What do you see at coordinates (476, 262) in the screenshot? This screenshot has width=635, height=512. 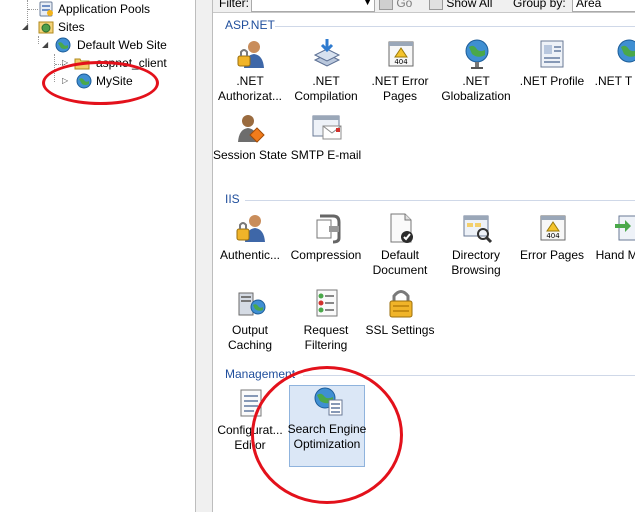 I see `feature-label: Directory Browsing` at bounding box center [476, 262].